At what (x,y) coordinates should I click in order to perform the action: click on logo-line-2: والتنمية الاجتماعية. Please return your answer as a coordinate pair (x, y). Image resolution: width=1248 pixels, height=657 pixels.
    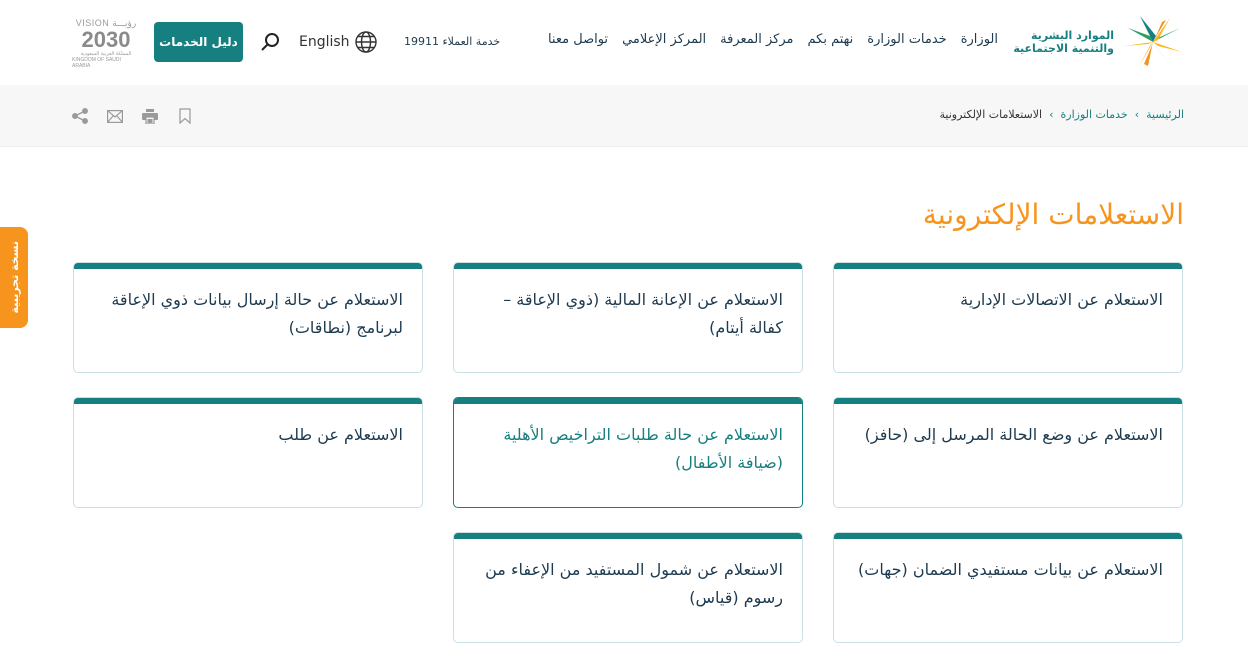
    Looking at the image, I should click on (1063, 48).